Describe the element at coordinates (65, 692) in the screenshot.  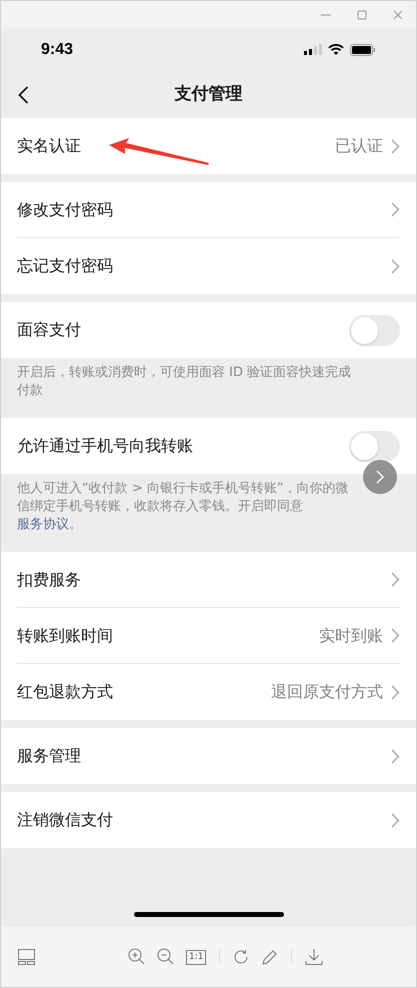
I see `row-label: 红包退款方式` at that location.